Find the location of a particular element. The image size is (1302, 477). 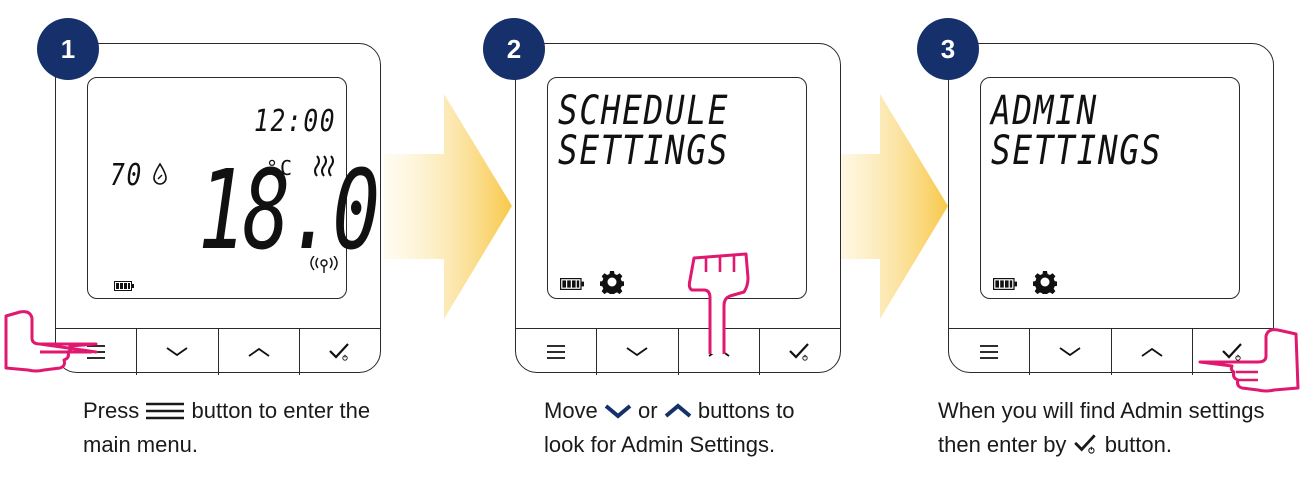

caption-1-line2: main menu. is located at coordinates (140, 444).